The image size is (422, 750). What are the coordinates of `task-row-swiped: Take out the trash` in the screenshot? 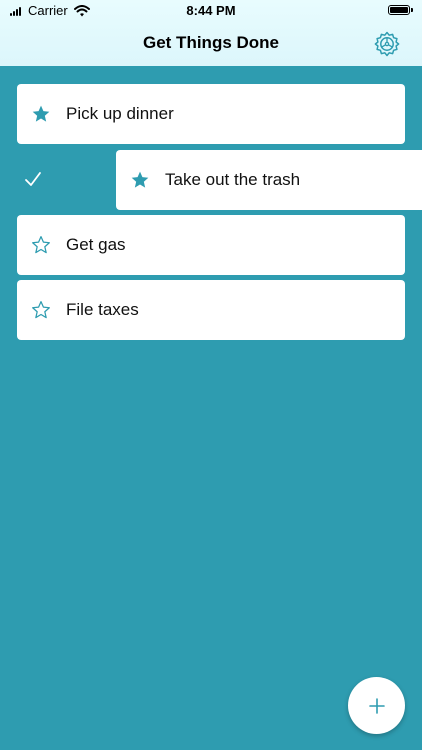 It's located at (269, 180).